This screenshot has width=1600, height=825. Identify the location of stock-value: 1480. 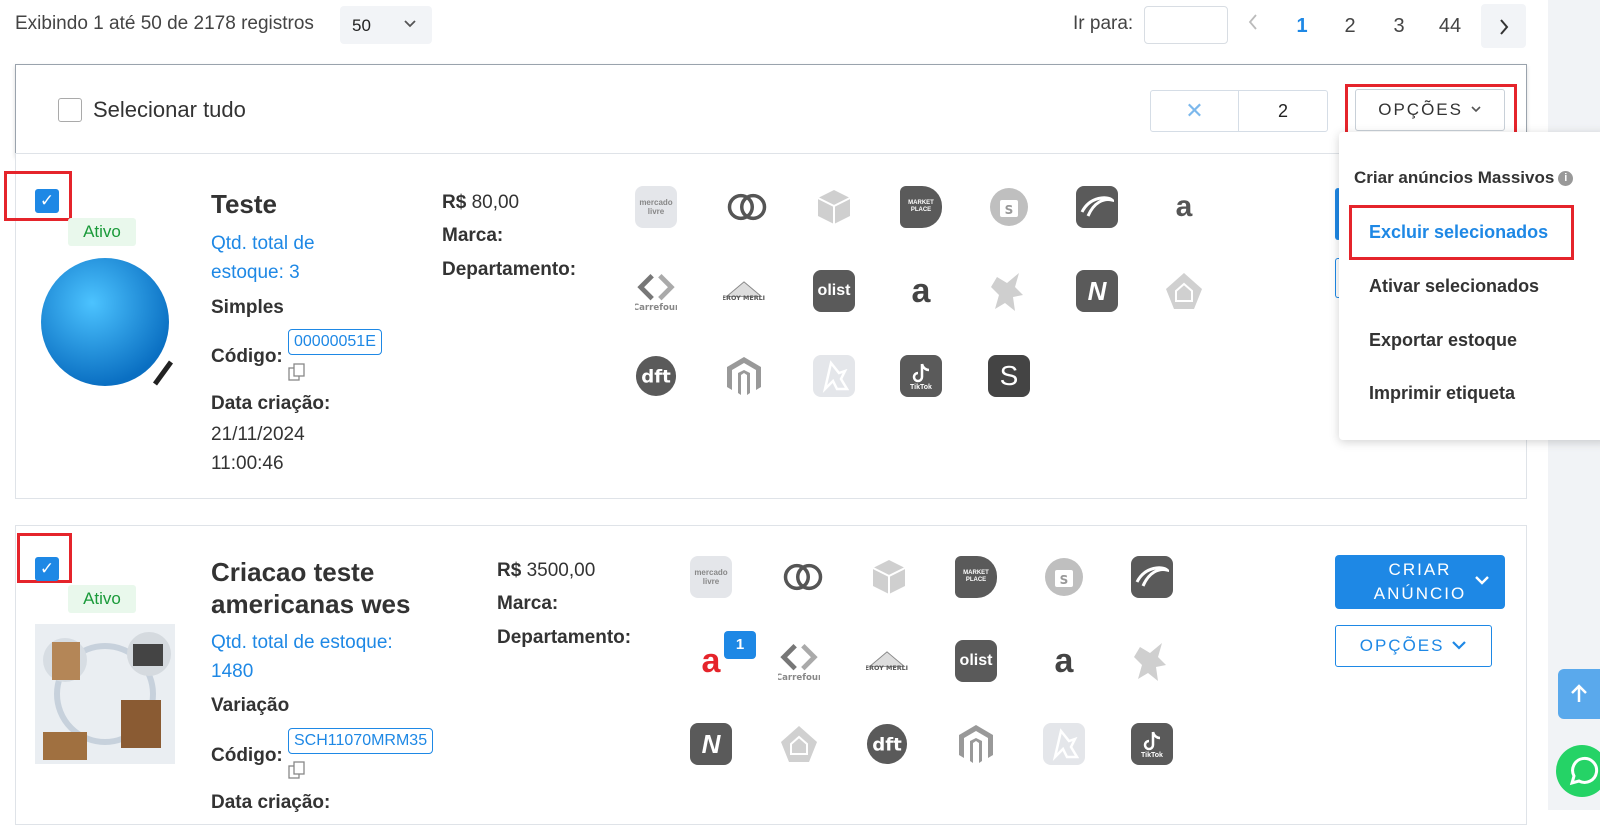
(232, 671).